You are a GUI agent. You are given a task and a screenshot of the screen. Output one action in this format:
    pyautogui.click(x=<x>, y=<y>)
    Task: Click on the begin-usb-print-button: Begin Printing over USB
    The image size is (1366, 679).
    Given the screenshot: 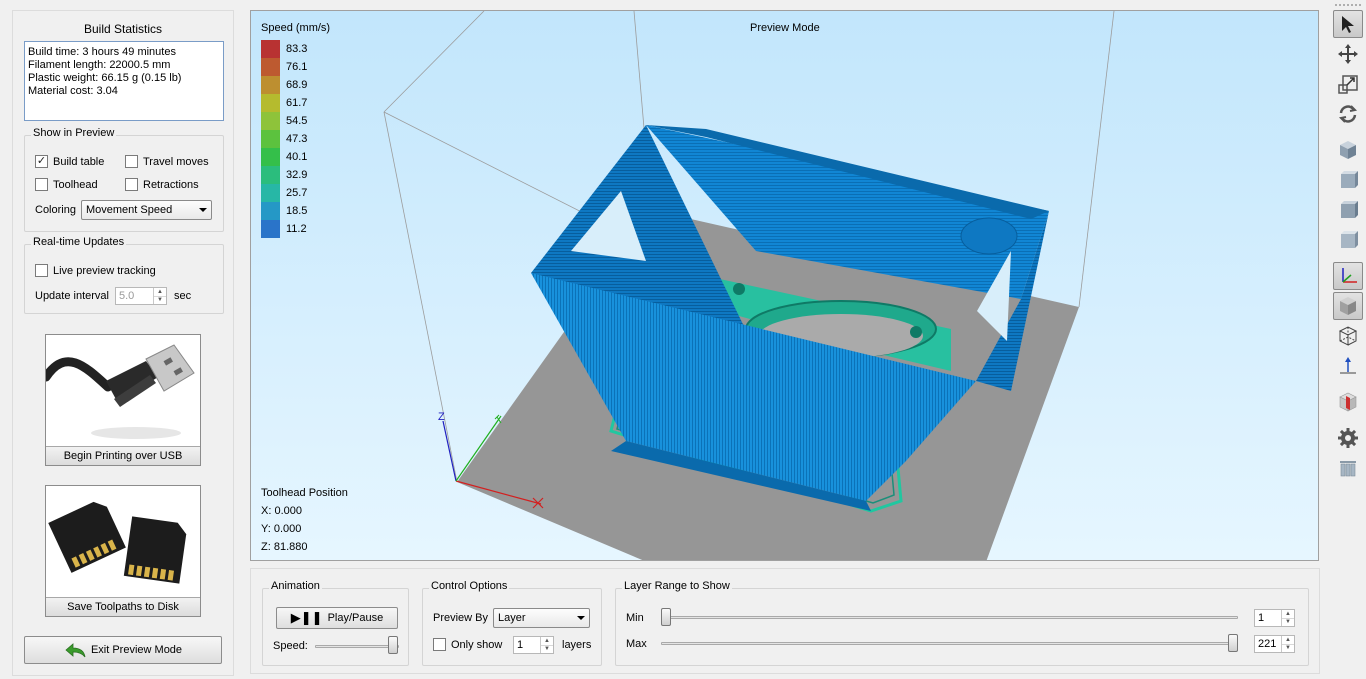 What is the action you would take?
    pyautogui.click(x=123, y=400)
    